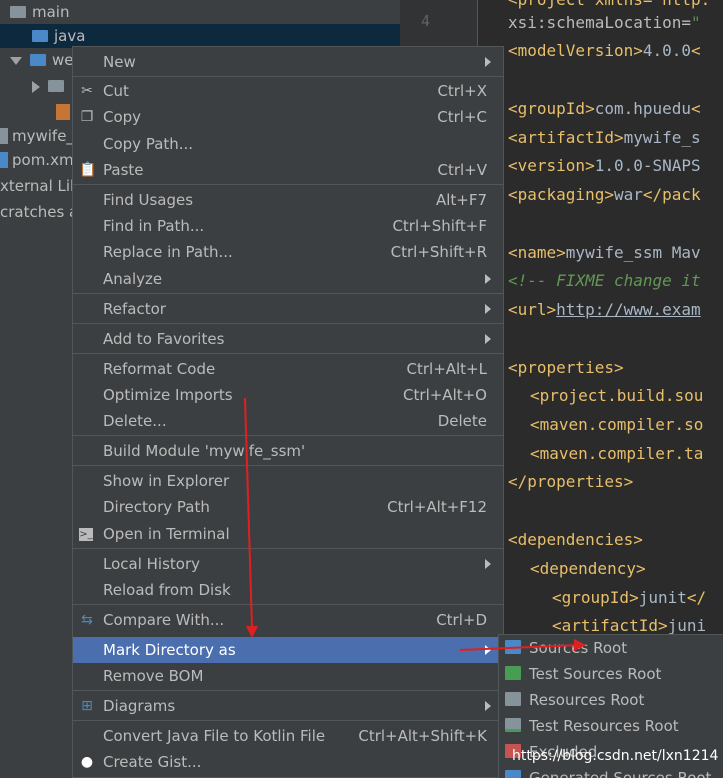 The height and width of the screenshot is (778, 723). I want to click on red-arrowhead-right, so click(580, 645).